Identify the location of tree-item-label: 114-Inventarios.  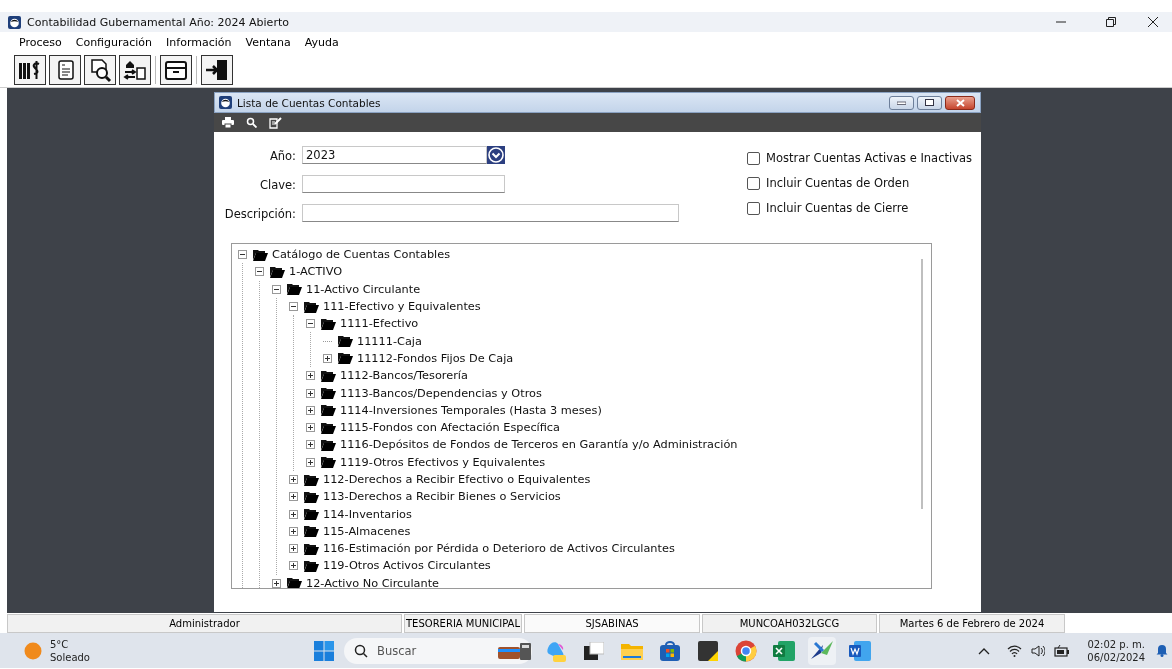
(367, 514).